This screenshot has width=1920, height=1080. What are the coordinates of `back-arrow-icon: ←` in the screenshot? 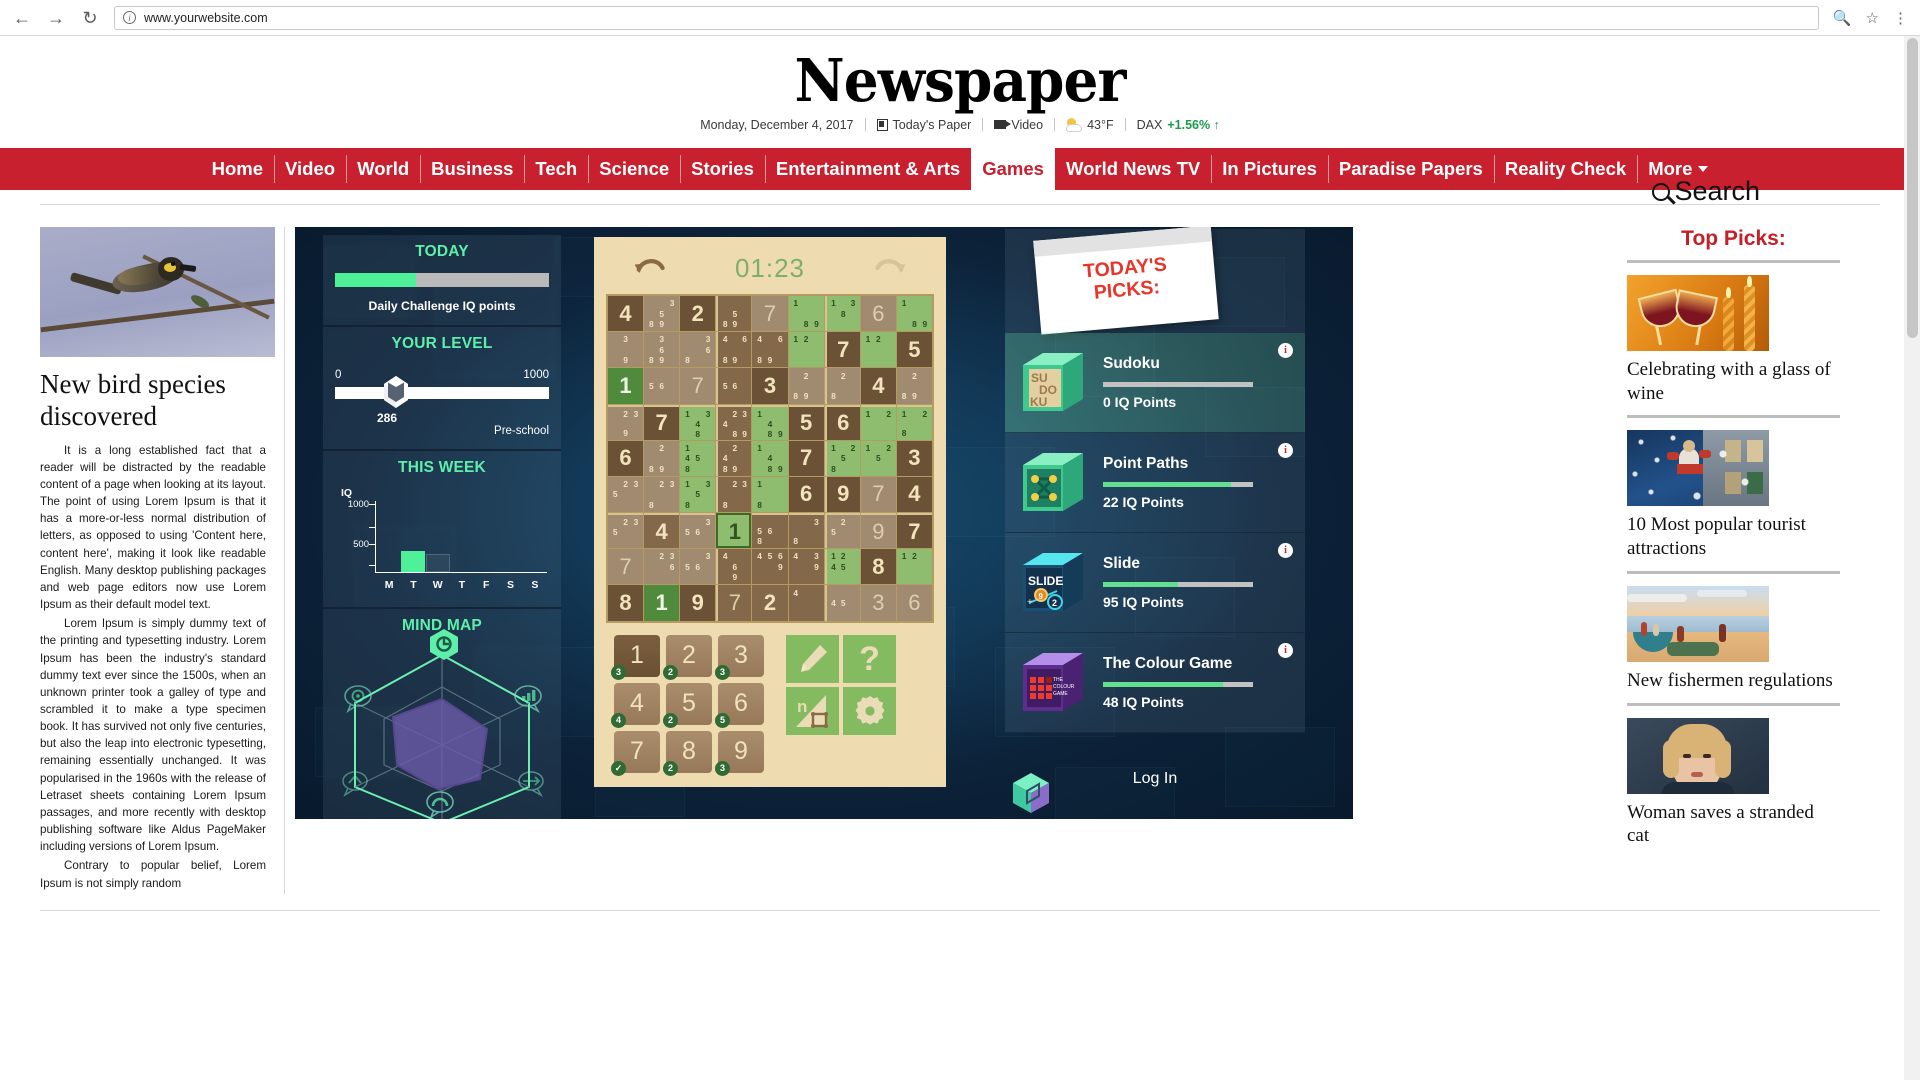 It's located at (22, 18).